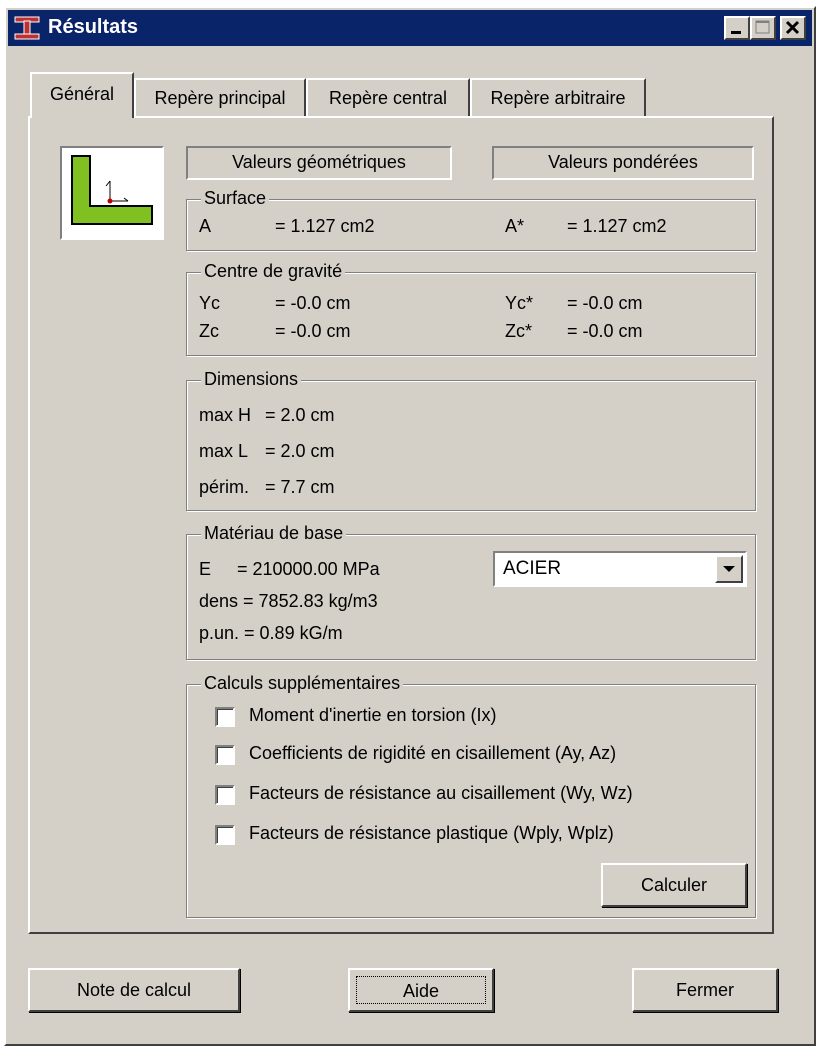 The image size is (826, 1057). Describe the element at coordinates (288, 601) in the screenshot. I see `density-value: dens = 7852.83 kg/m3` at that location.